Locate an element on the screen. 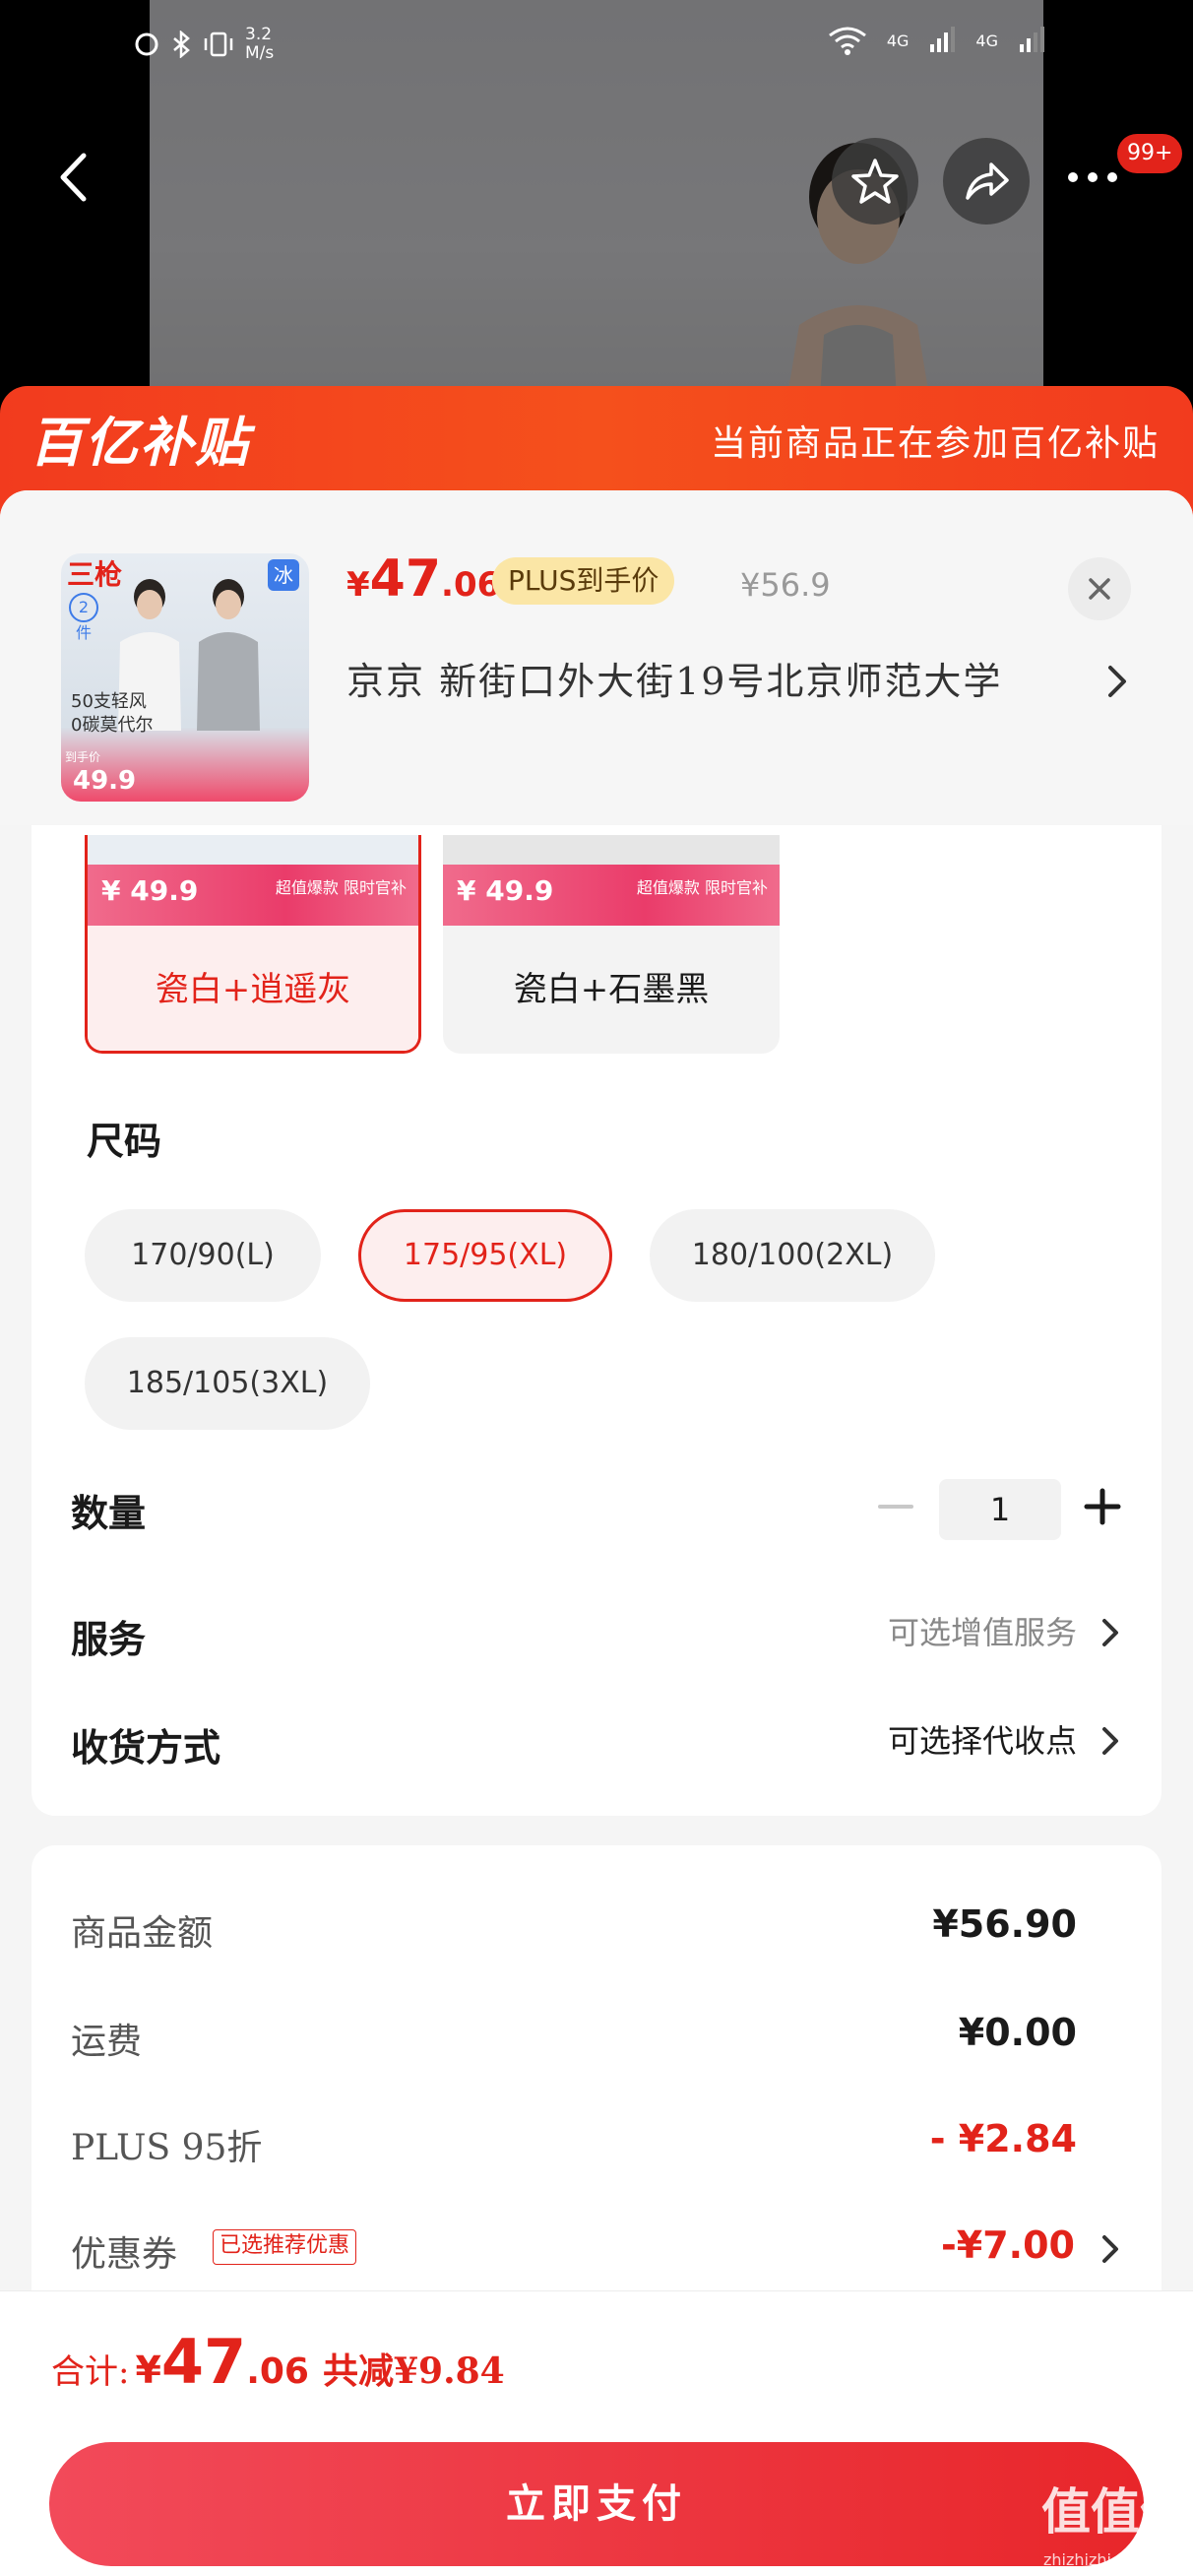 The height and width of the screenshot is (2576, 1193). thumbnail-ice-tag: 冰 is located at coordinates (283, 575).